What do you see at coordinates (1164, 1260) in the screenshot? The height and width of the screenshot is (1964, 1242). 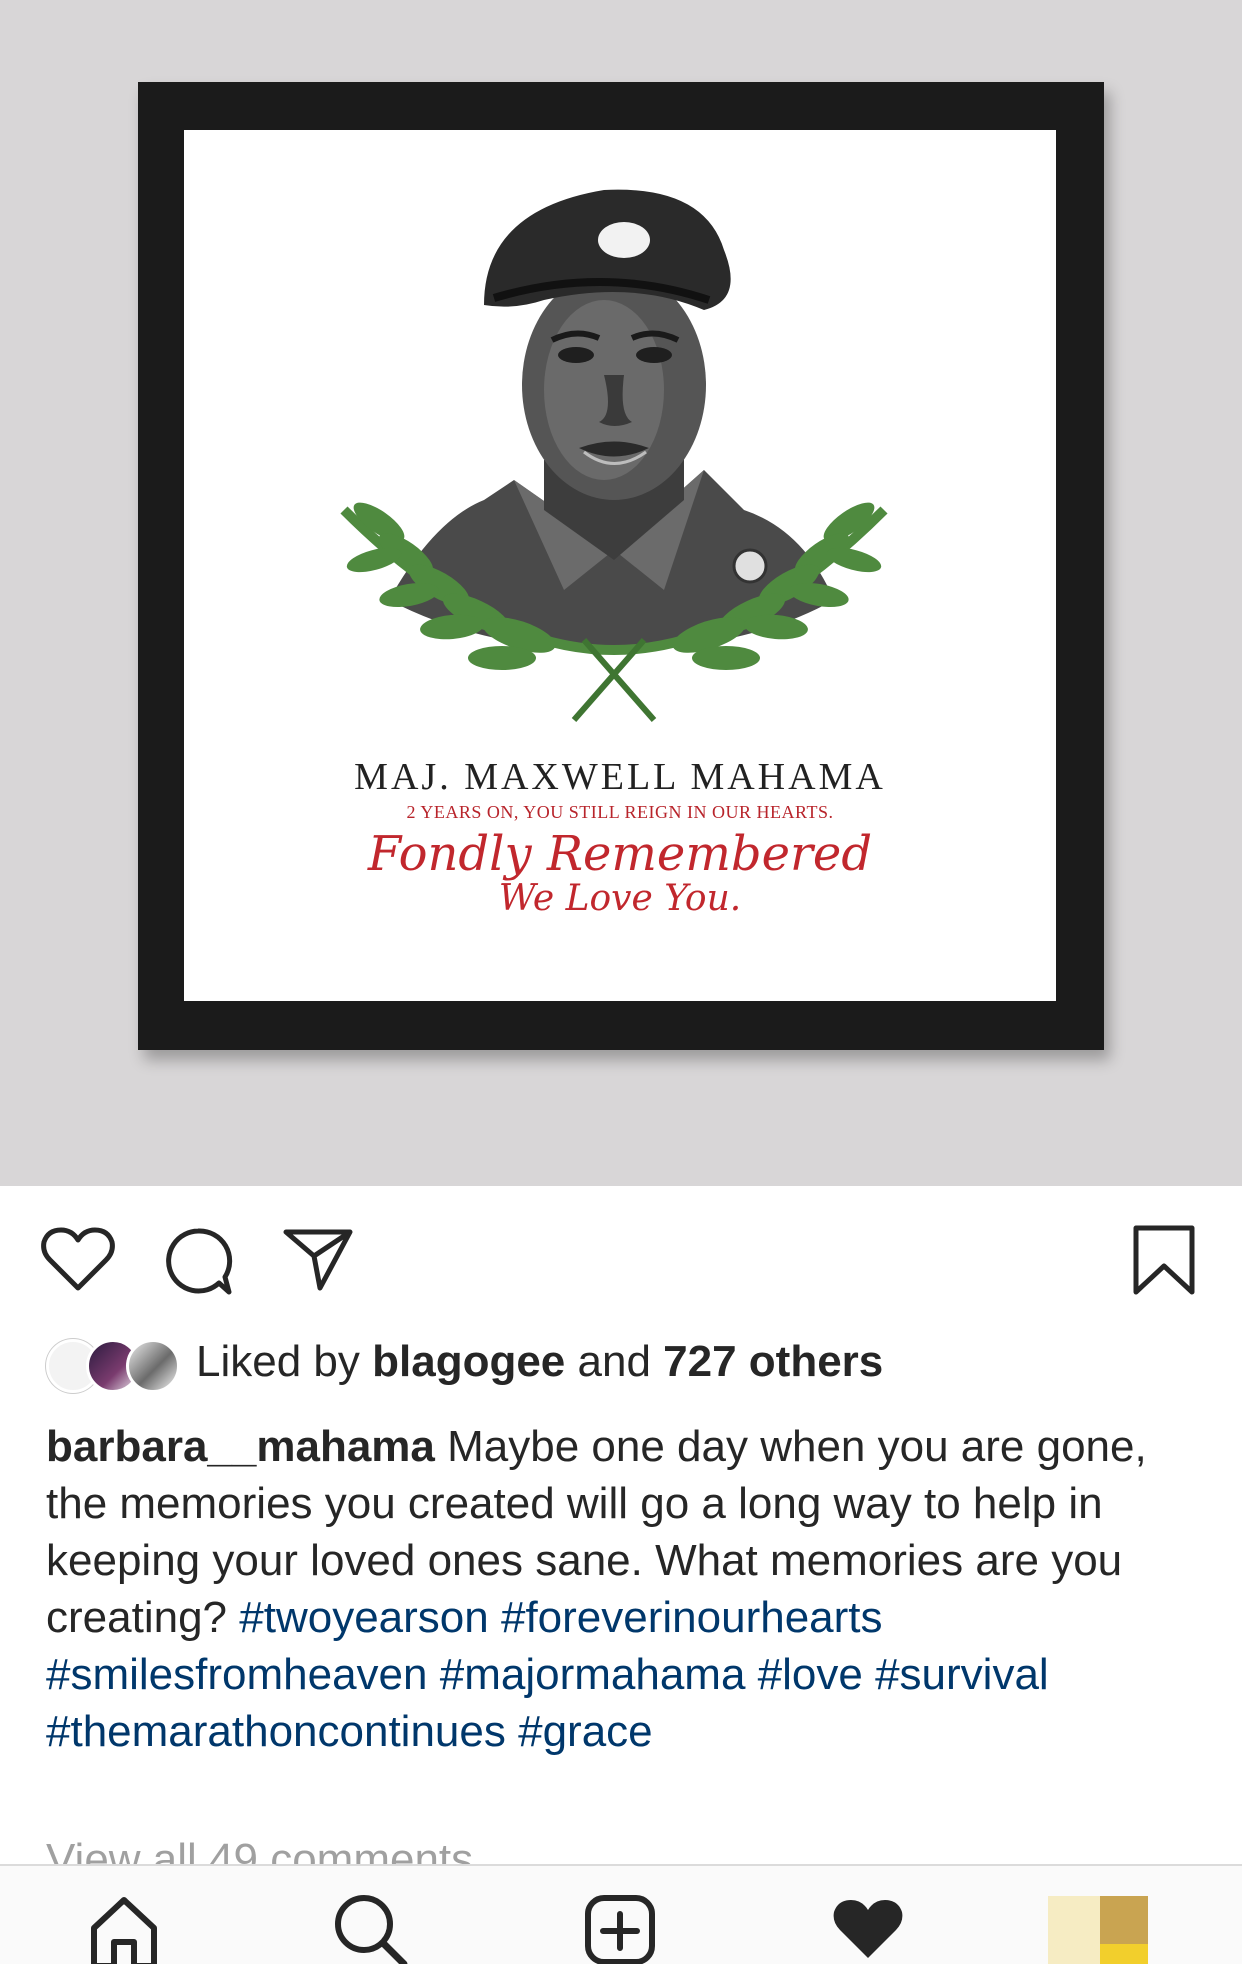 I see `bookmark-icon` at bounding box center [1164, 1260].